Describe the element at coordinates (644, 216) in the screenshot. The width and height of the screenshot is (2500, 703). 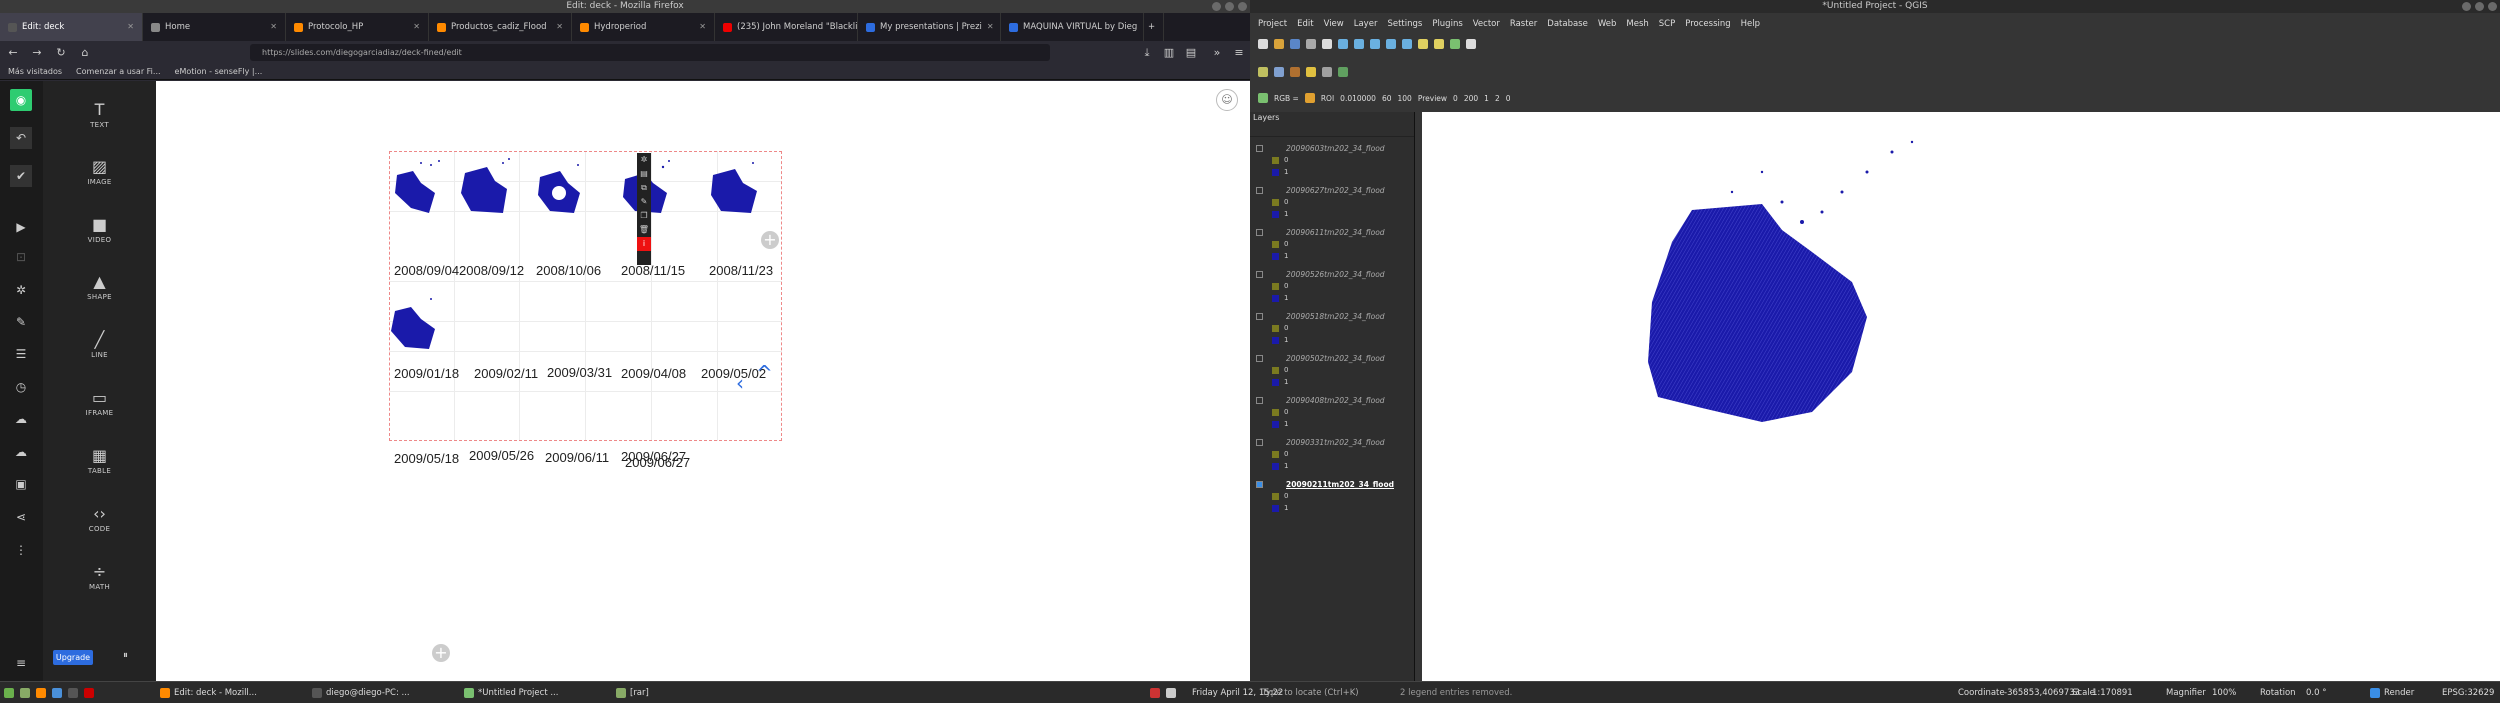
I see `duplicate-icon: ❐` at that location.